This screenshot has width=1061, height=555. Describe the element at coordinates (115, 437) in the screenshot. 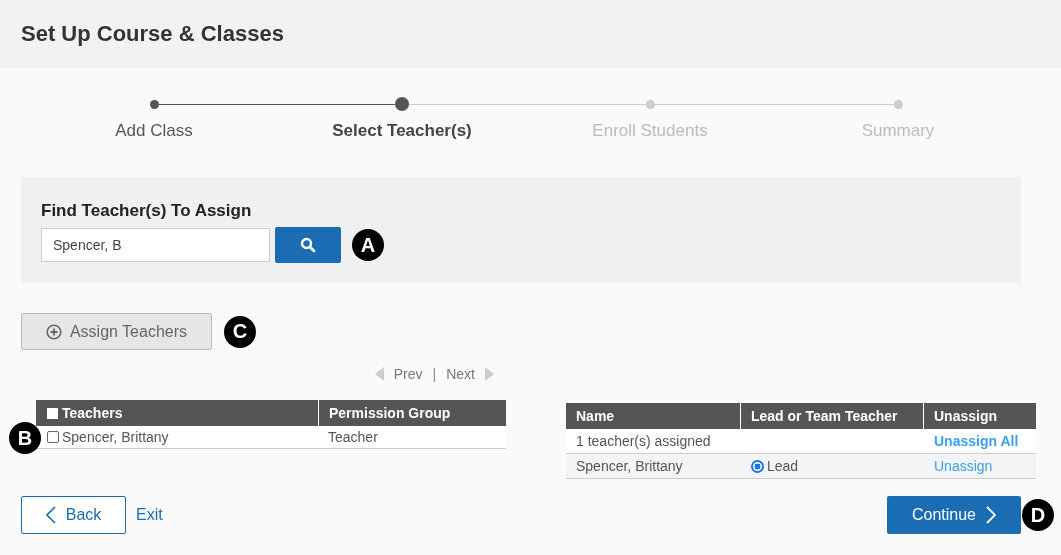

I see `teacher-name: Spencer, Brittany` at that location.